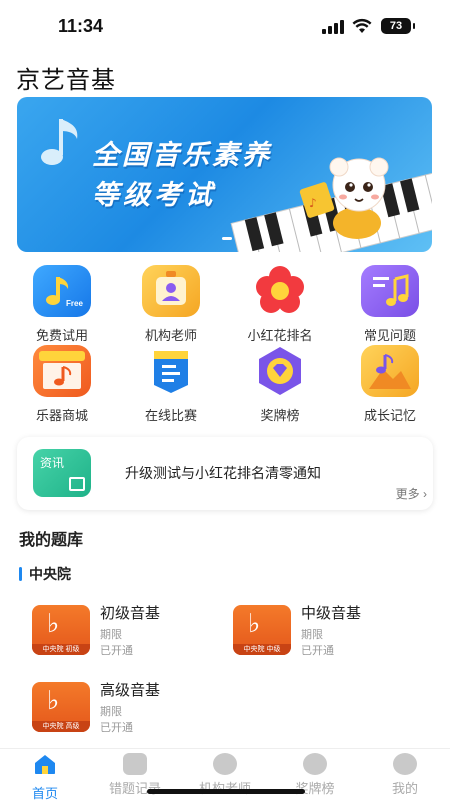  I want to click on tab-profile: 我的, so click(405, 773).